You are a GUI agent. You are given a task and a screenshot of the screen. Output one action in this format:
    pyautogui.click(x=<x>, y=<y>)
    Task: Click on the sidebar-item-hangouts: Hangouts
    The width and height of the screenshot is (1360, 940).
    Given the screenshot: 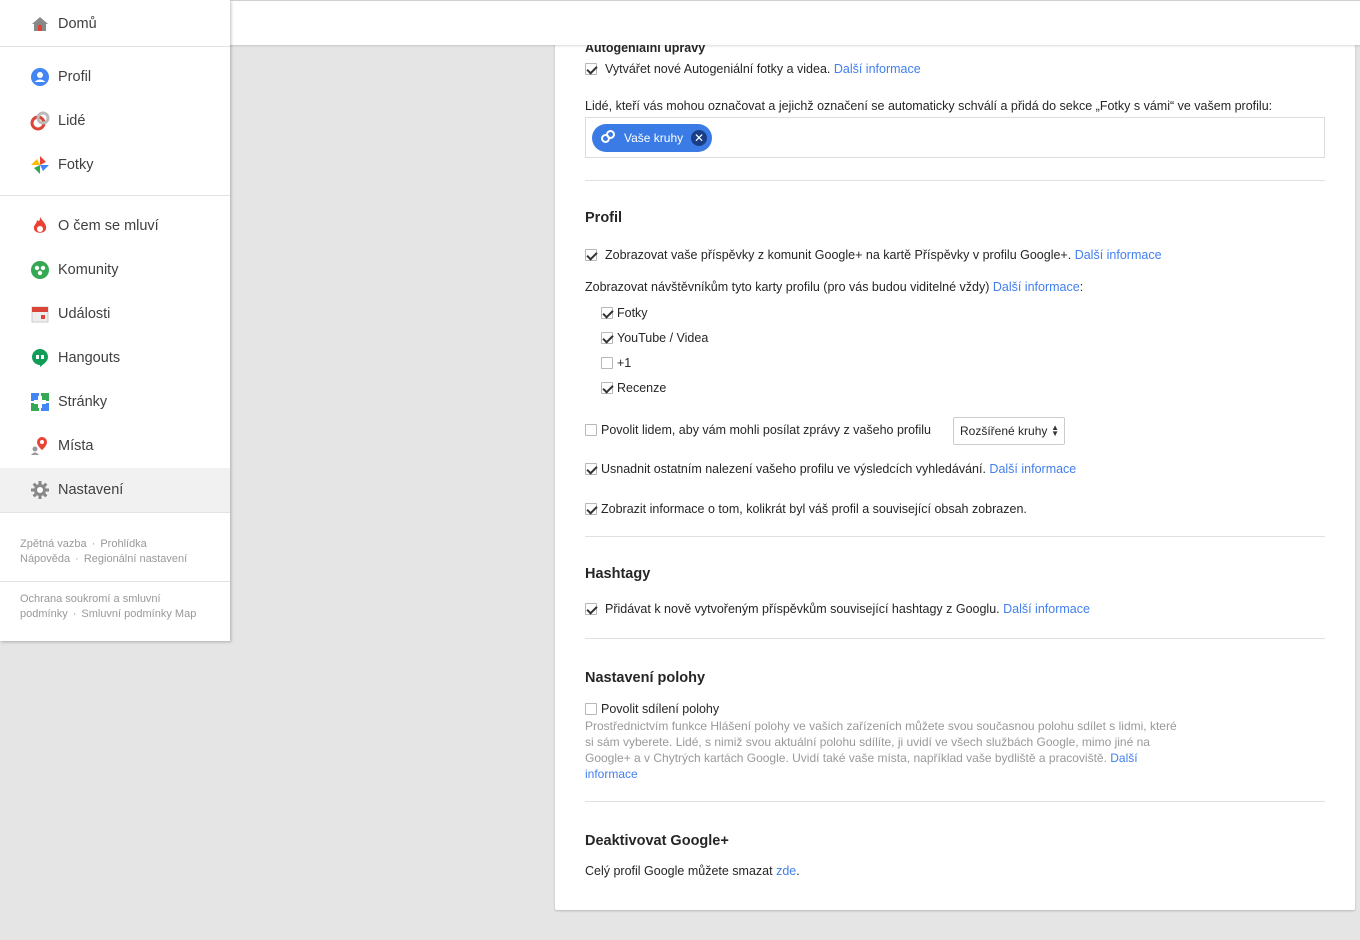 What is the action you would take?
    pyautogui.click(x=115, y=358)
    